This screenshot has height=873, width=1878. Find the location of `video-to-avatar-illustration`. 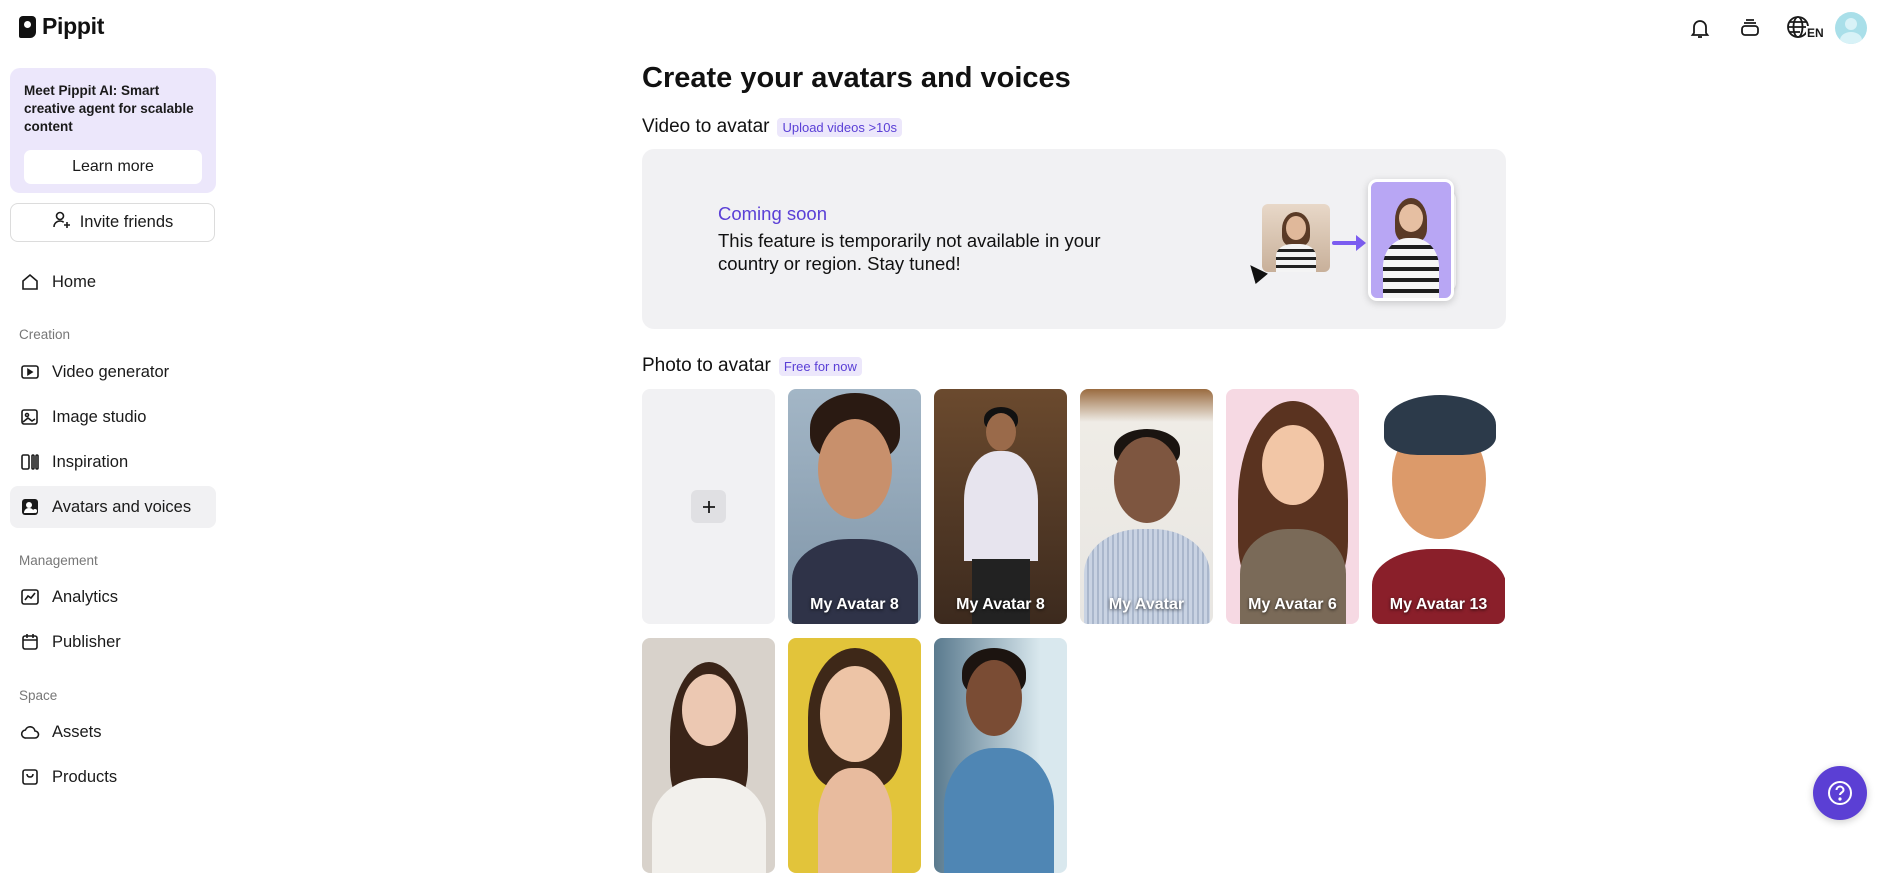

video-to-avatar-illustration is located at coordinates (1347, 244).